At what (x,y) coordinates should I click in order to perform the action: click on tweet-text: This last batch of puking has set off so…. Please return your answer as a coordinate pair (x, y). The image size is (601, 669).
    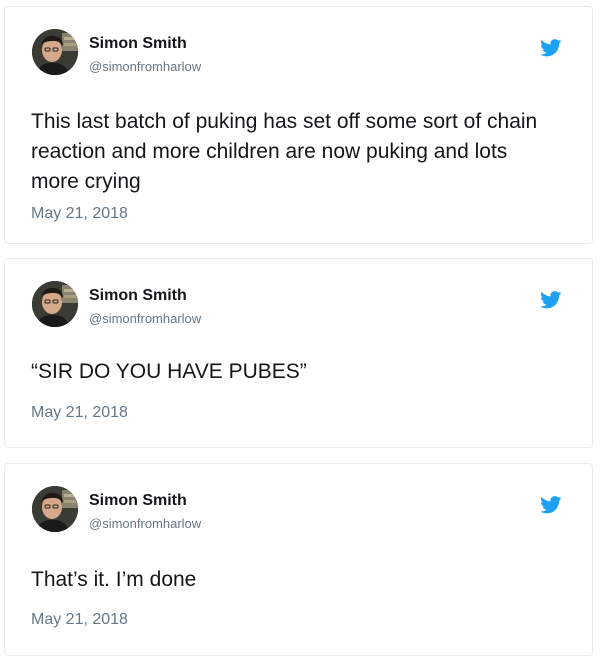
    Looking at the image, I should click on (284, 151).